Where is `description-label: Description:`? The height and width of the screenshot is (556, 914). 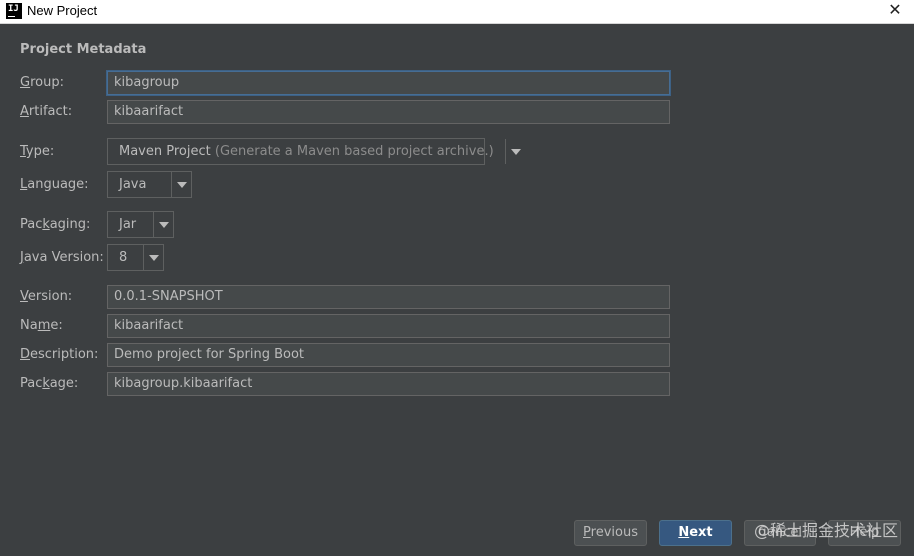
description-label: Description: is located at coordinates (59, 354).